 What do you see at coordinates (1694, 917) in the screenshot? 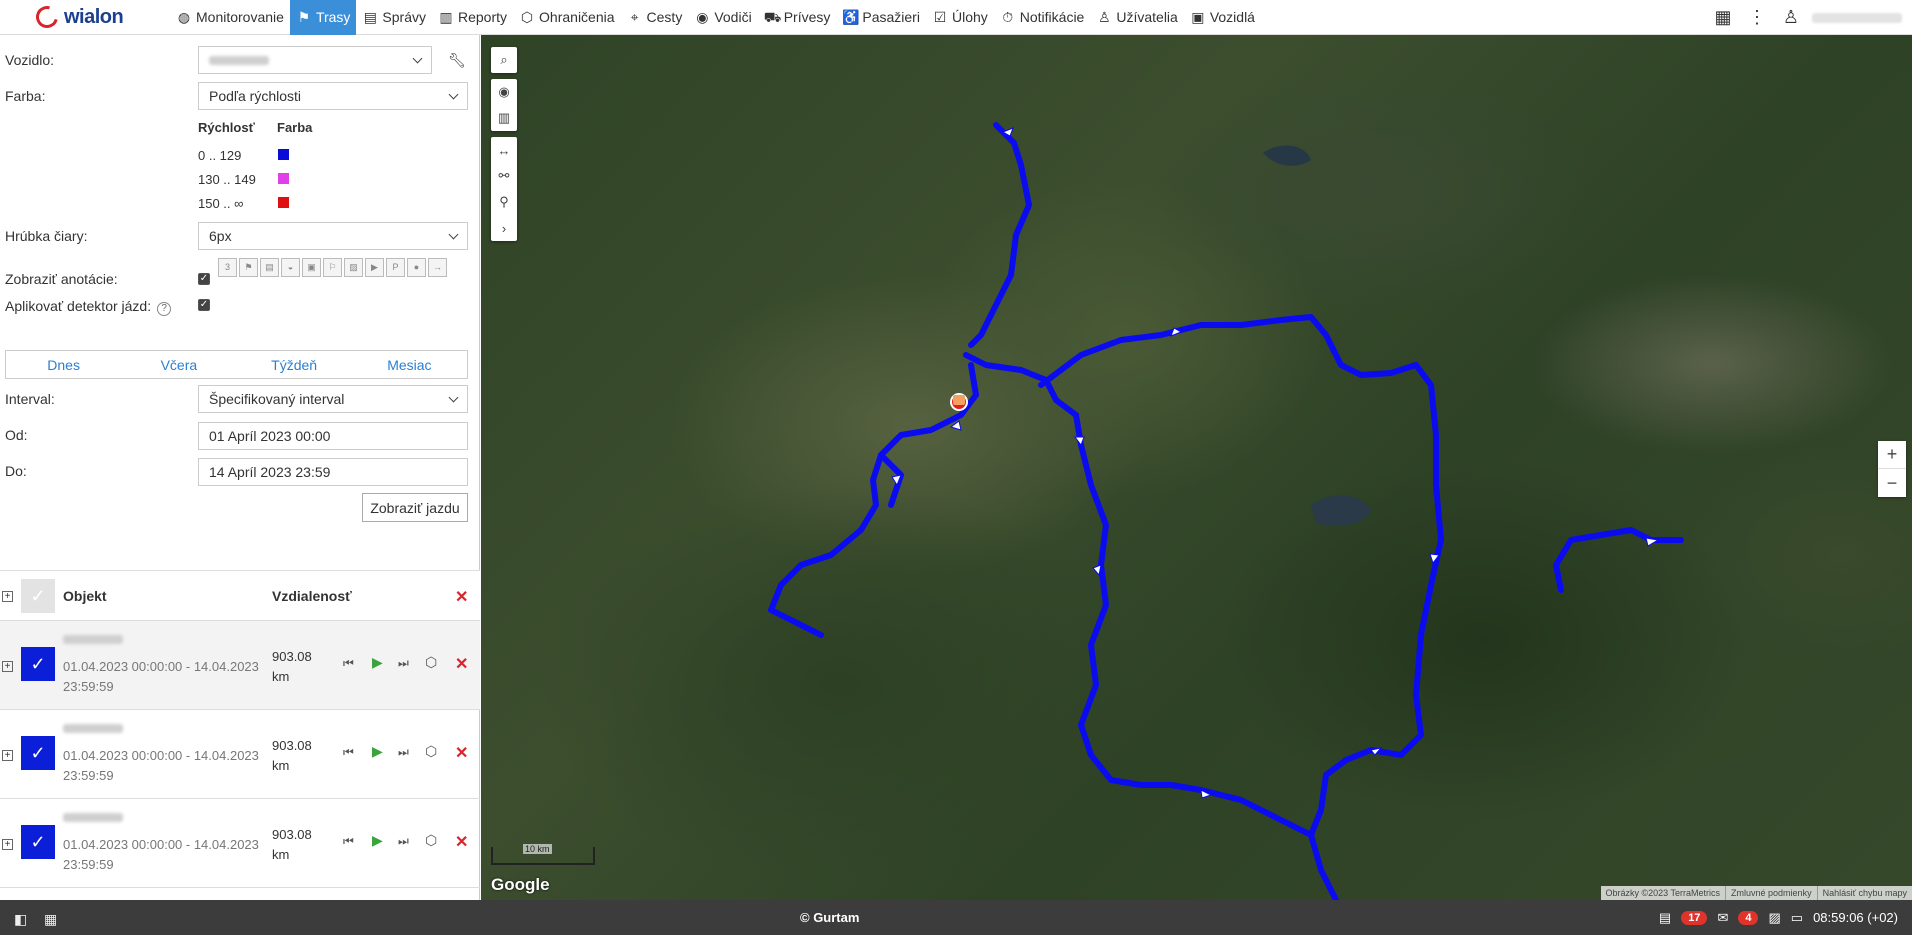
I see `notifications-badge: 17` at bounding box center [1694, 917].